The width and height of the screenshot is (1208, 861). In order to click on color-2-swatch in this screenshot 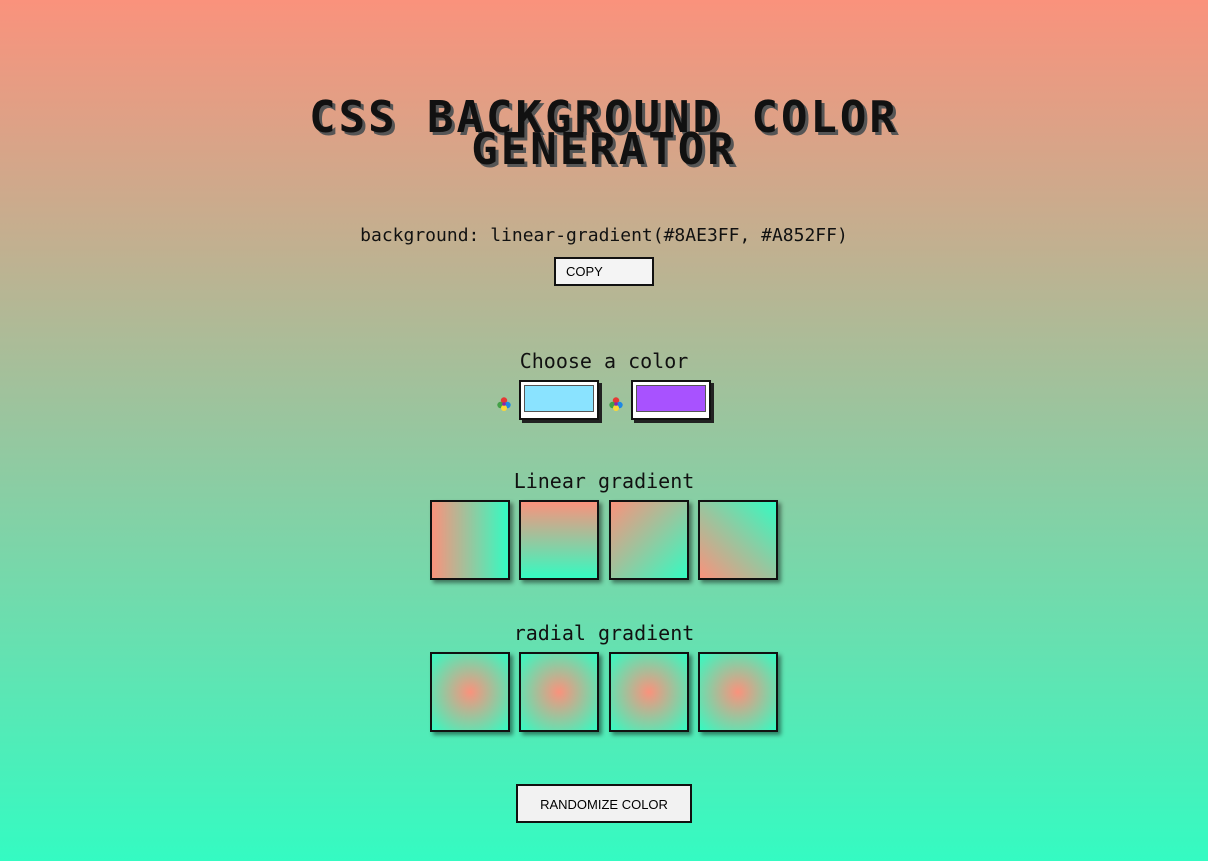, I will do `click(671, 398)`.